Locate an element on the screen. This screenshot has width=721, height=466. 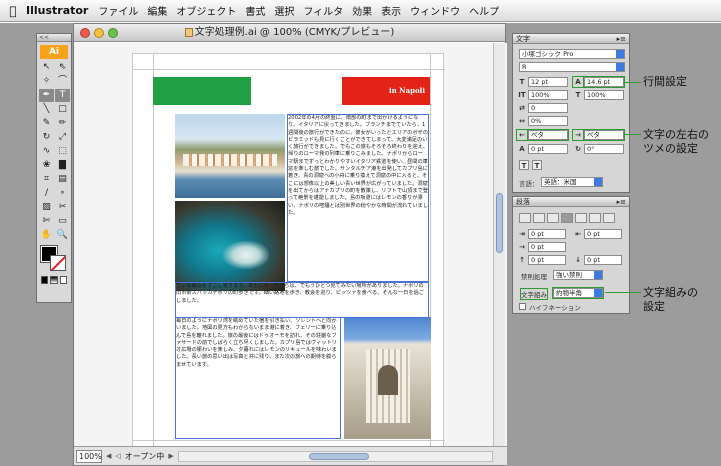
eraser-tool-icon: ▭ is located at coordinates (62, 221).